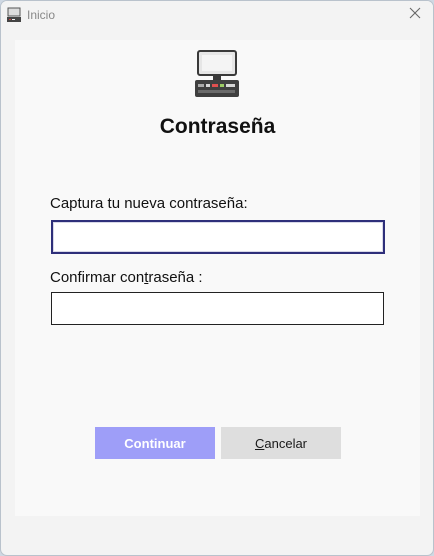  Describe the element at coordinates (149, 203) in the screenshot. I see `new-password-label: Captura tu nueva contraseña:` at that location.